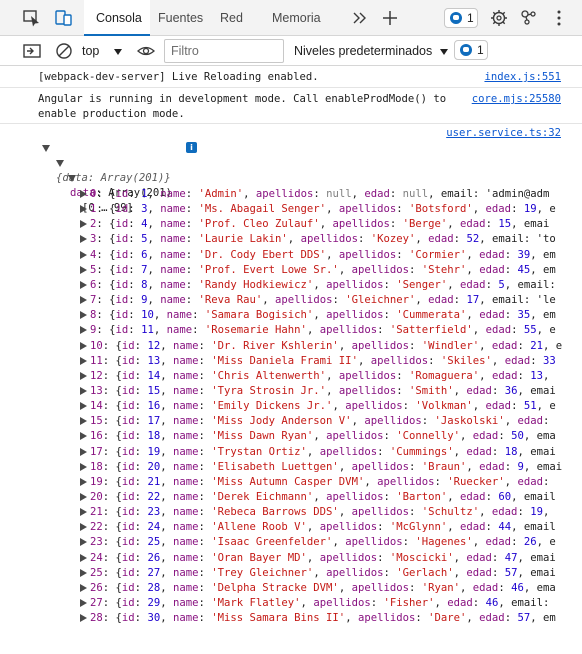 The width and height of the screenshot is (582, 654). What do you see at coordinates (390, 18) in the screenshot?
I see `add-tab-icon` at bounding box center [390, 18].